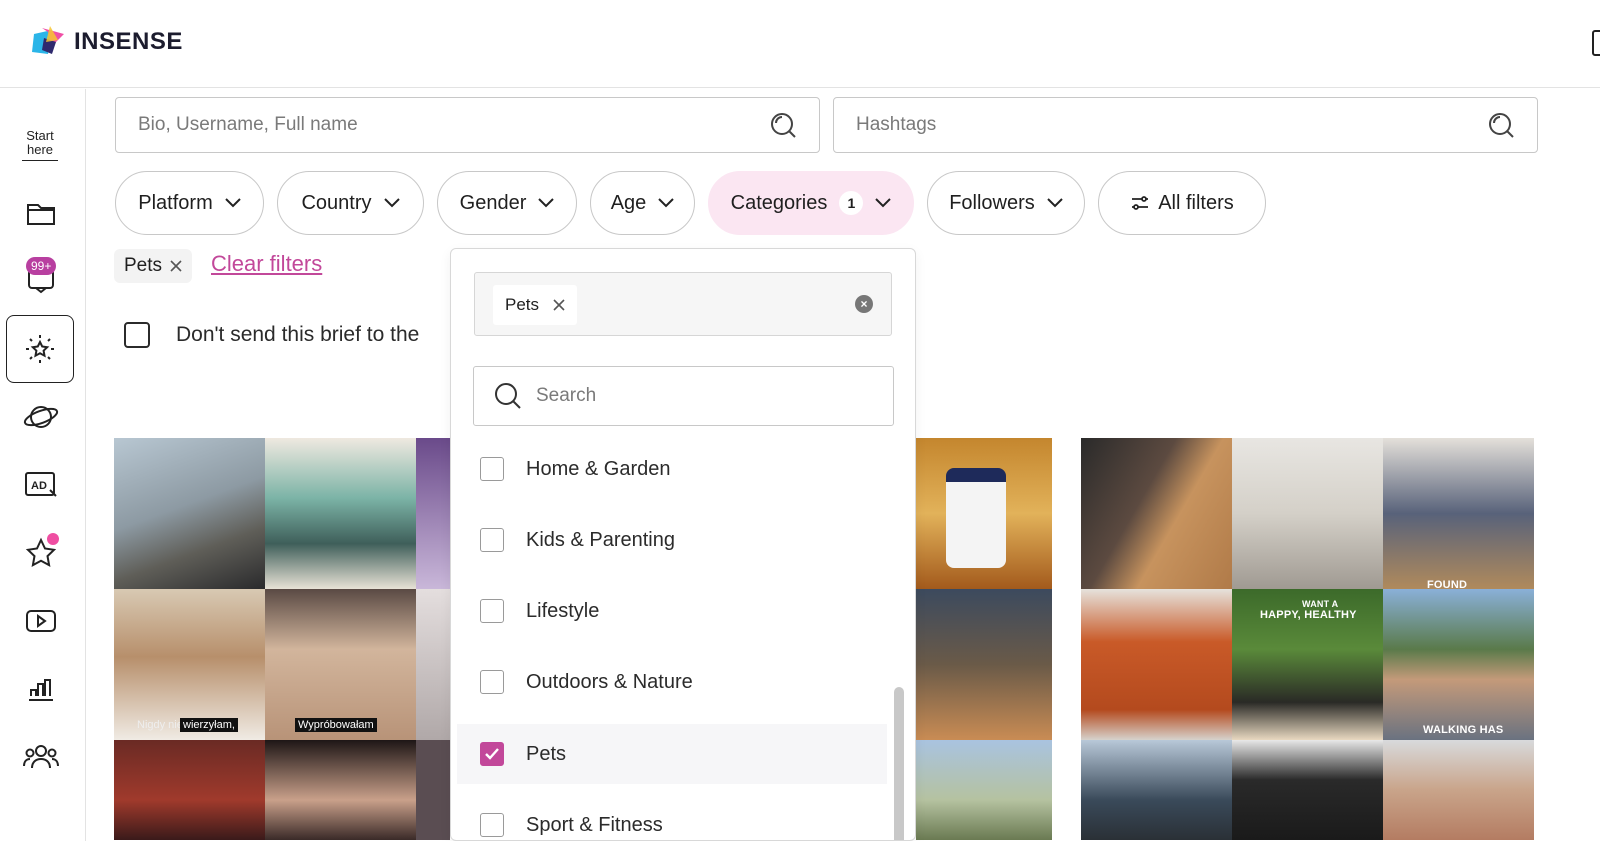  I want to click on age-filter: Age, so click(642, 203).